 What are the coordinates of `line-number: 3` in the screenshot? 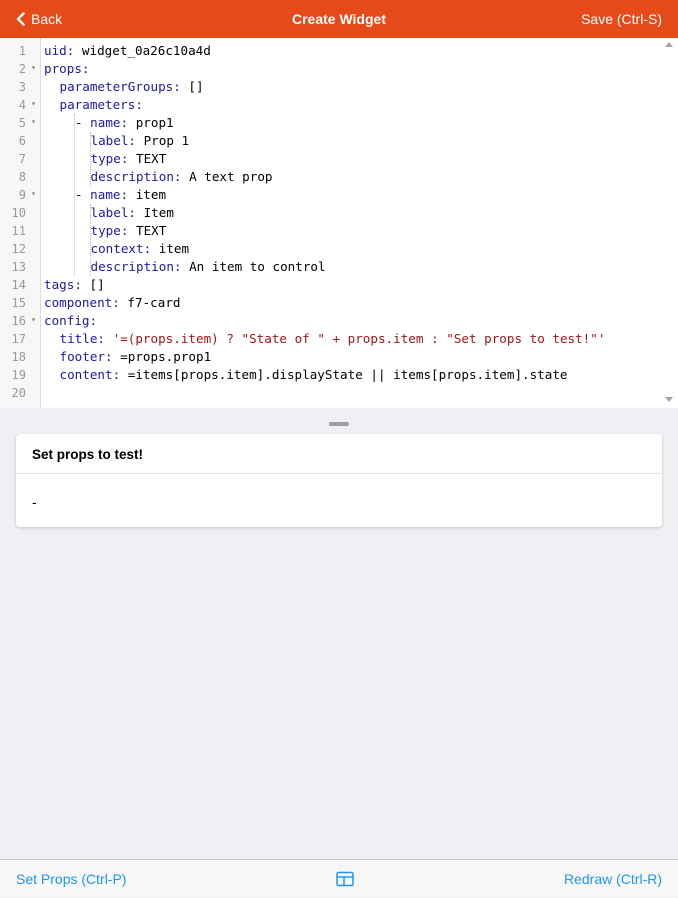 It's located at (20, 87).